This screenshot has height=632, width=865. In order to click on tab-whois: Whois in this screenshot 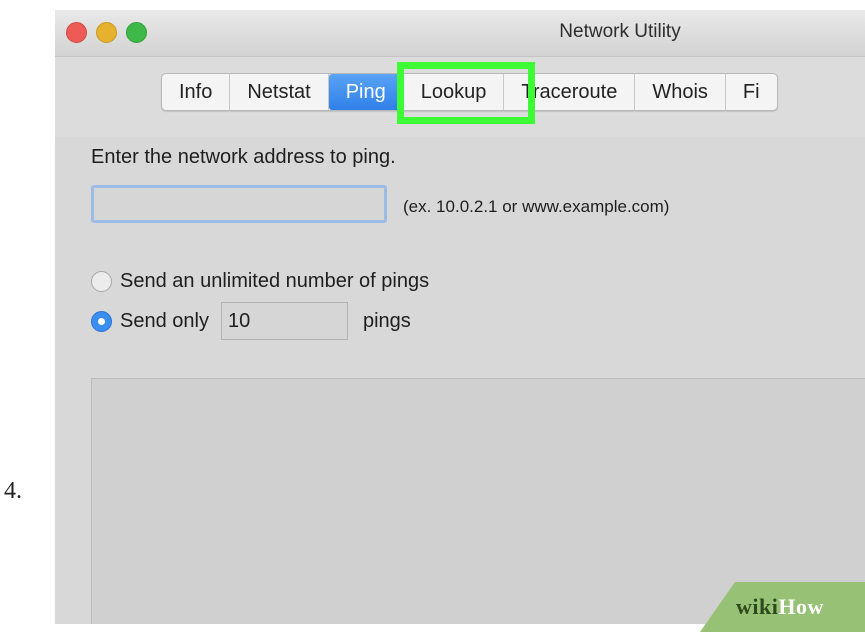, I will do `click(680, 92)`.